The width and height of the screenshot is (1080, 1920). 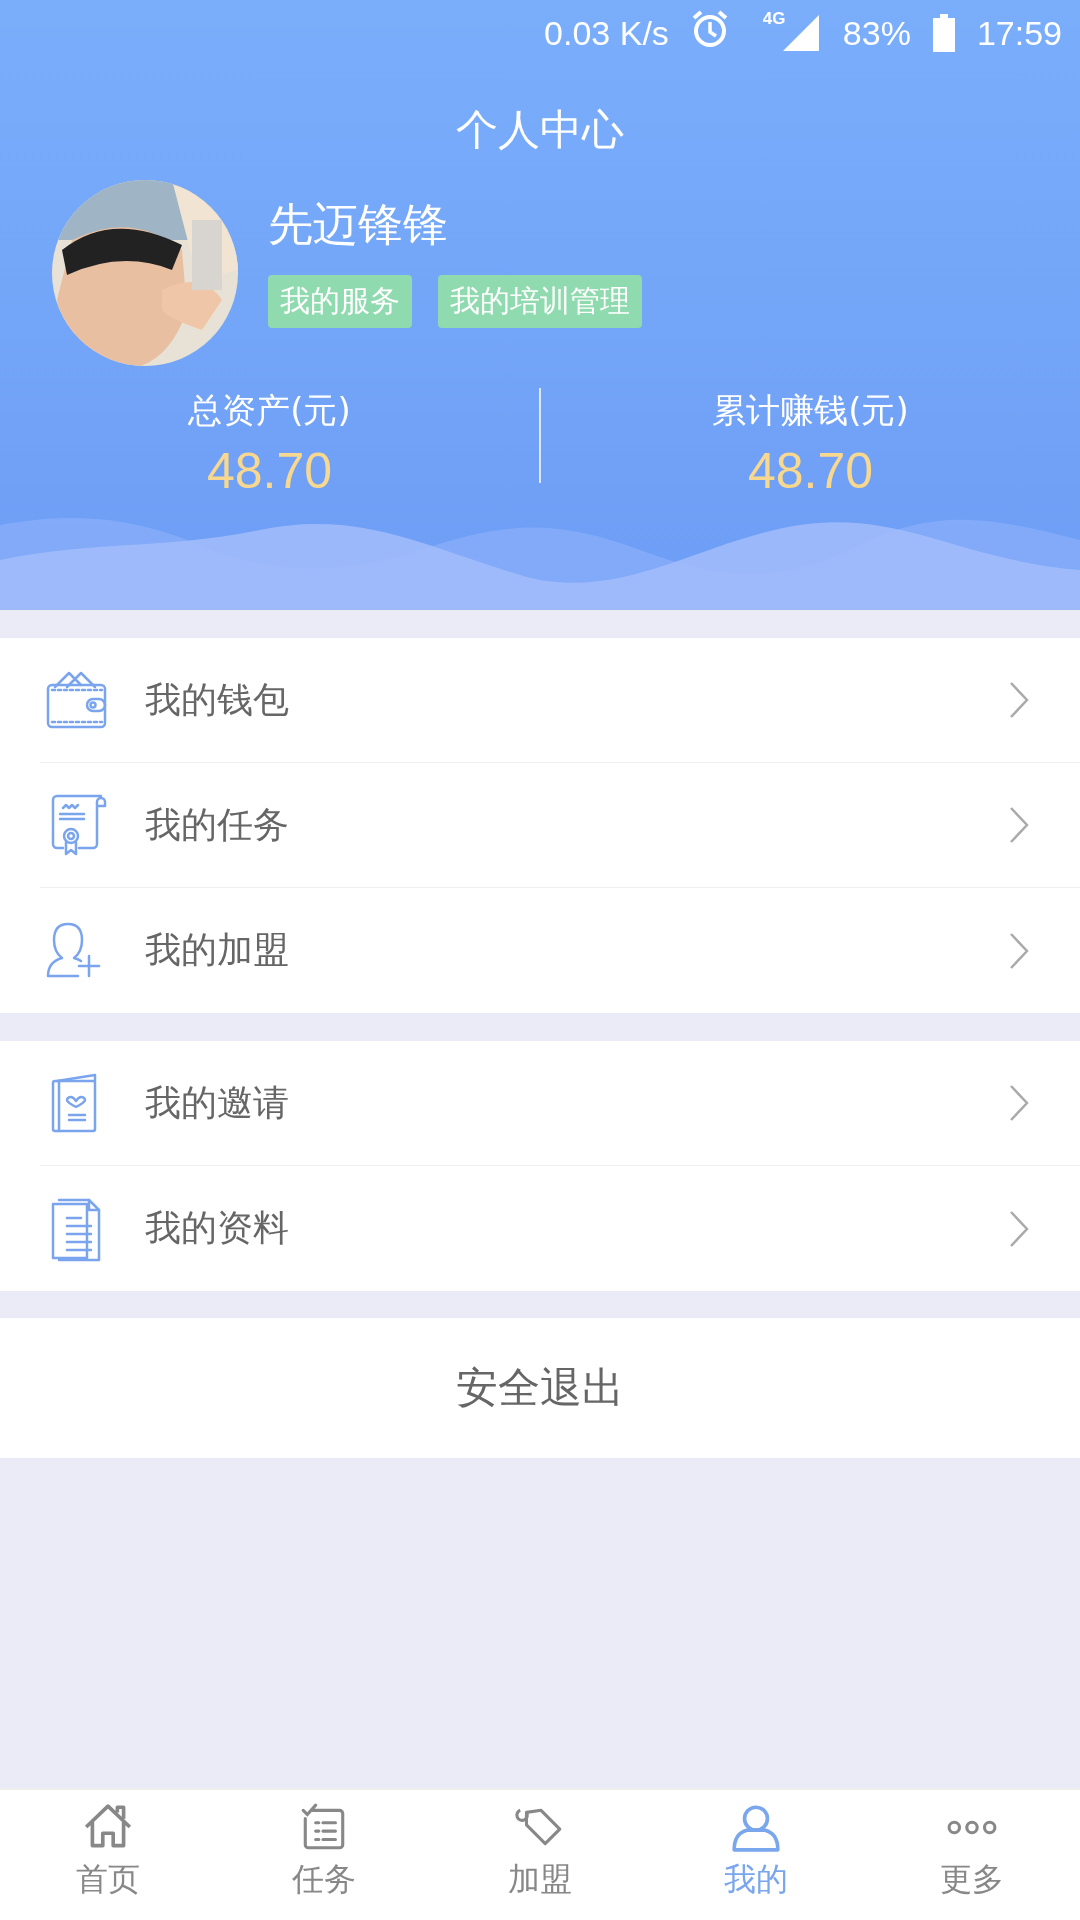 I want to click on stat-label: 总资产(元), so click(x=269, y=410).